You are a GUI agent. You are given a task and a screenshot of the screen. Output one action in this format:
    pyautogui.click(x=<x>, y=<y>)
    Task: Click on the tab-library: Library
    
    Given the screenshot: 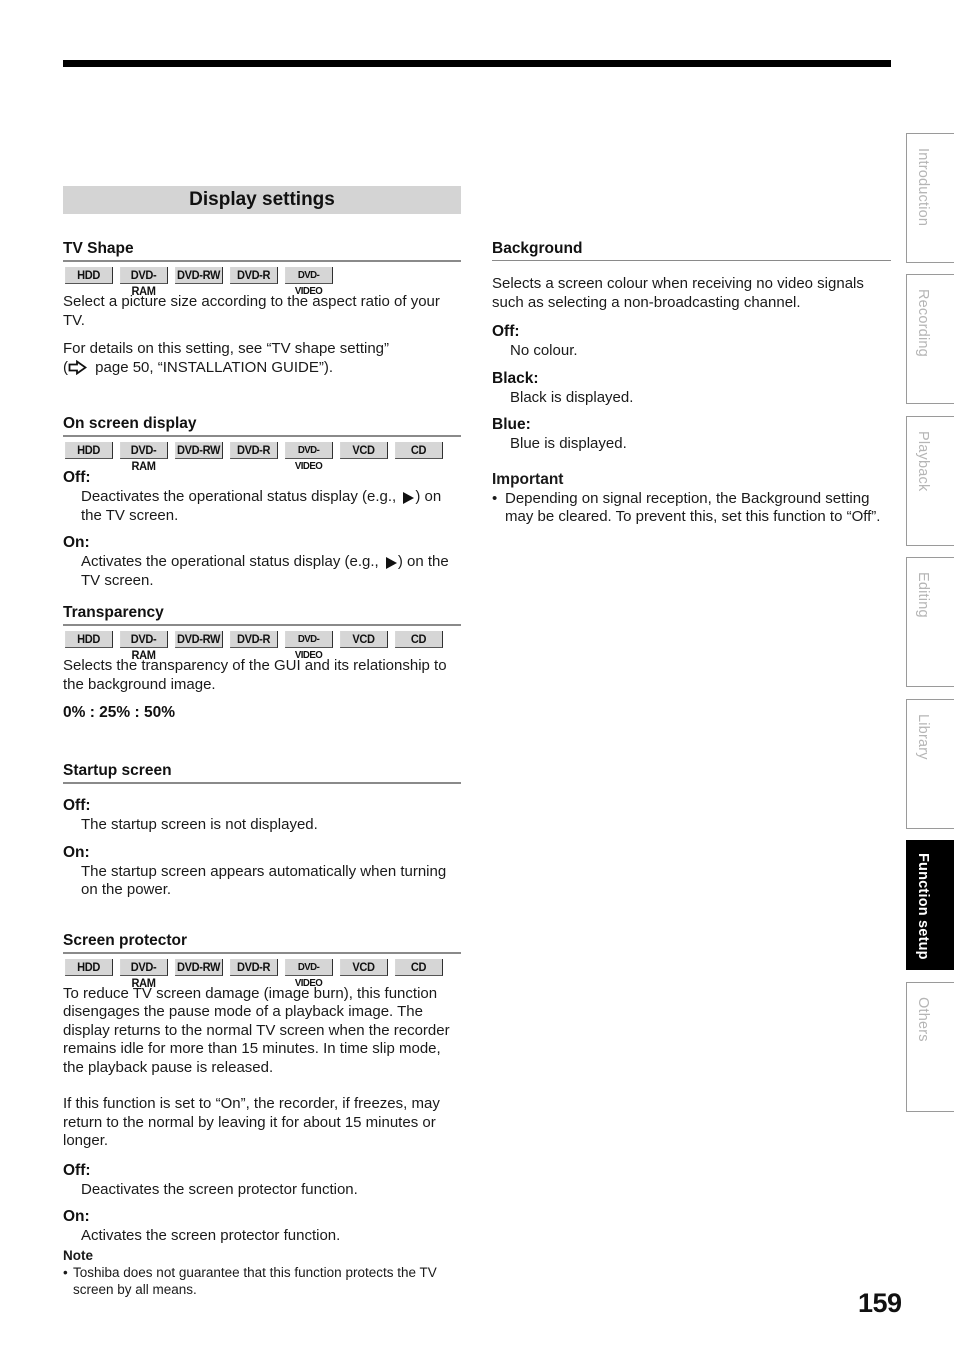 What is the action you would take?
    pyautogui.click(x=930, y=764)
    